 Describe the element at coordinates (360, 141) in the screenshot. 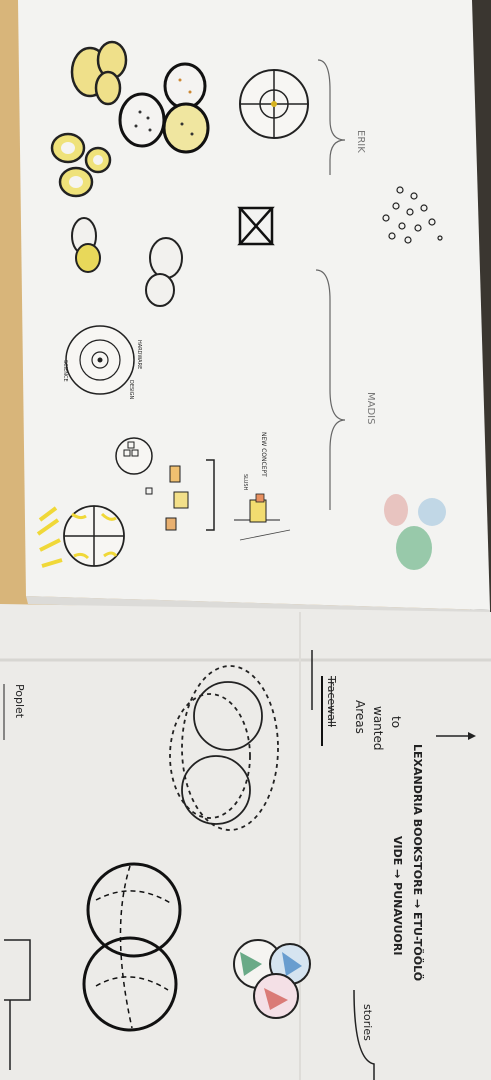

I see `erik-label: ERIK` at that location.